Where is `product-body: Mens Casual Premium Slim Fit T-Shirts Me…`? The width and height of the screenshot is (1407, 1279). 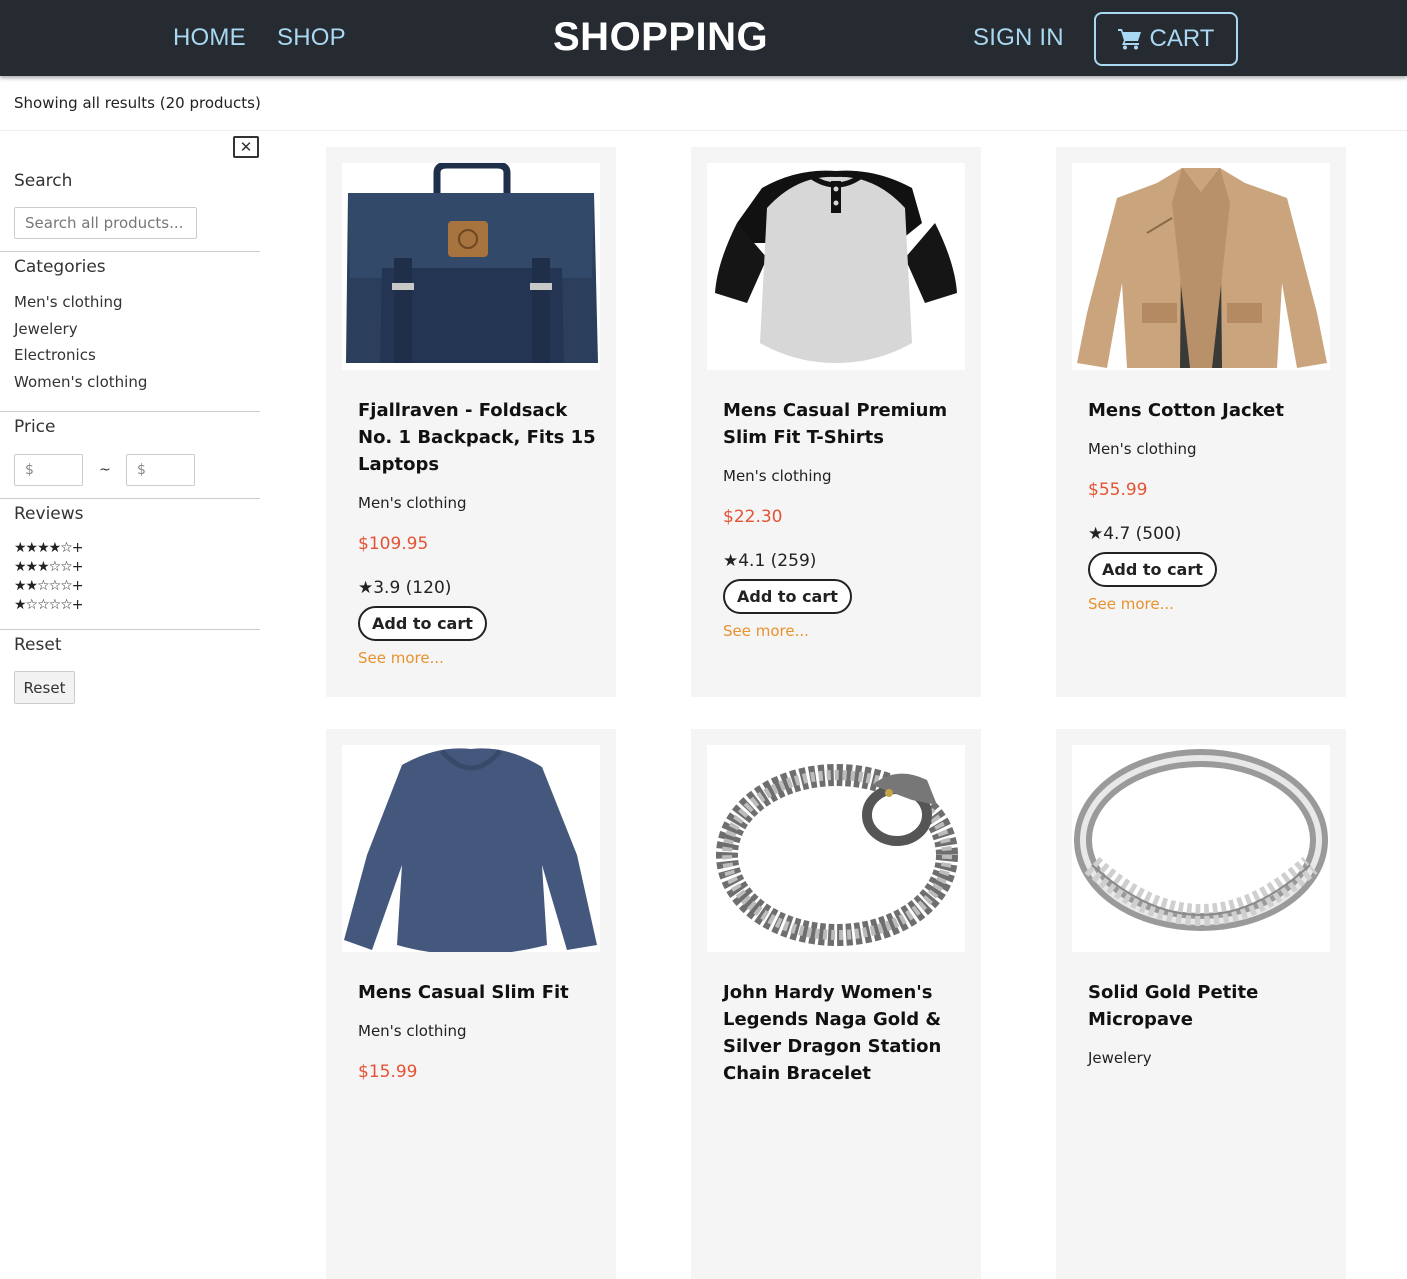 product-body: Mens Casual Premium Slim Fit T-Shirts Me… is located at coordinates (843, 518).